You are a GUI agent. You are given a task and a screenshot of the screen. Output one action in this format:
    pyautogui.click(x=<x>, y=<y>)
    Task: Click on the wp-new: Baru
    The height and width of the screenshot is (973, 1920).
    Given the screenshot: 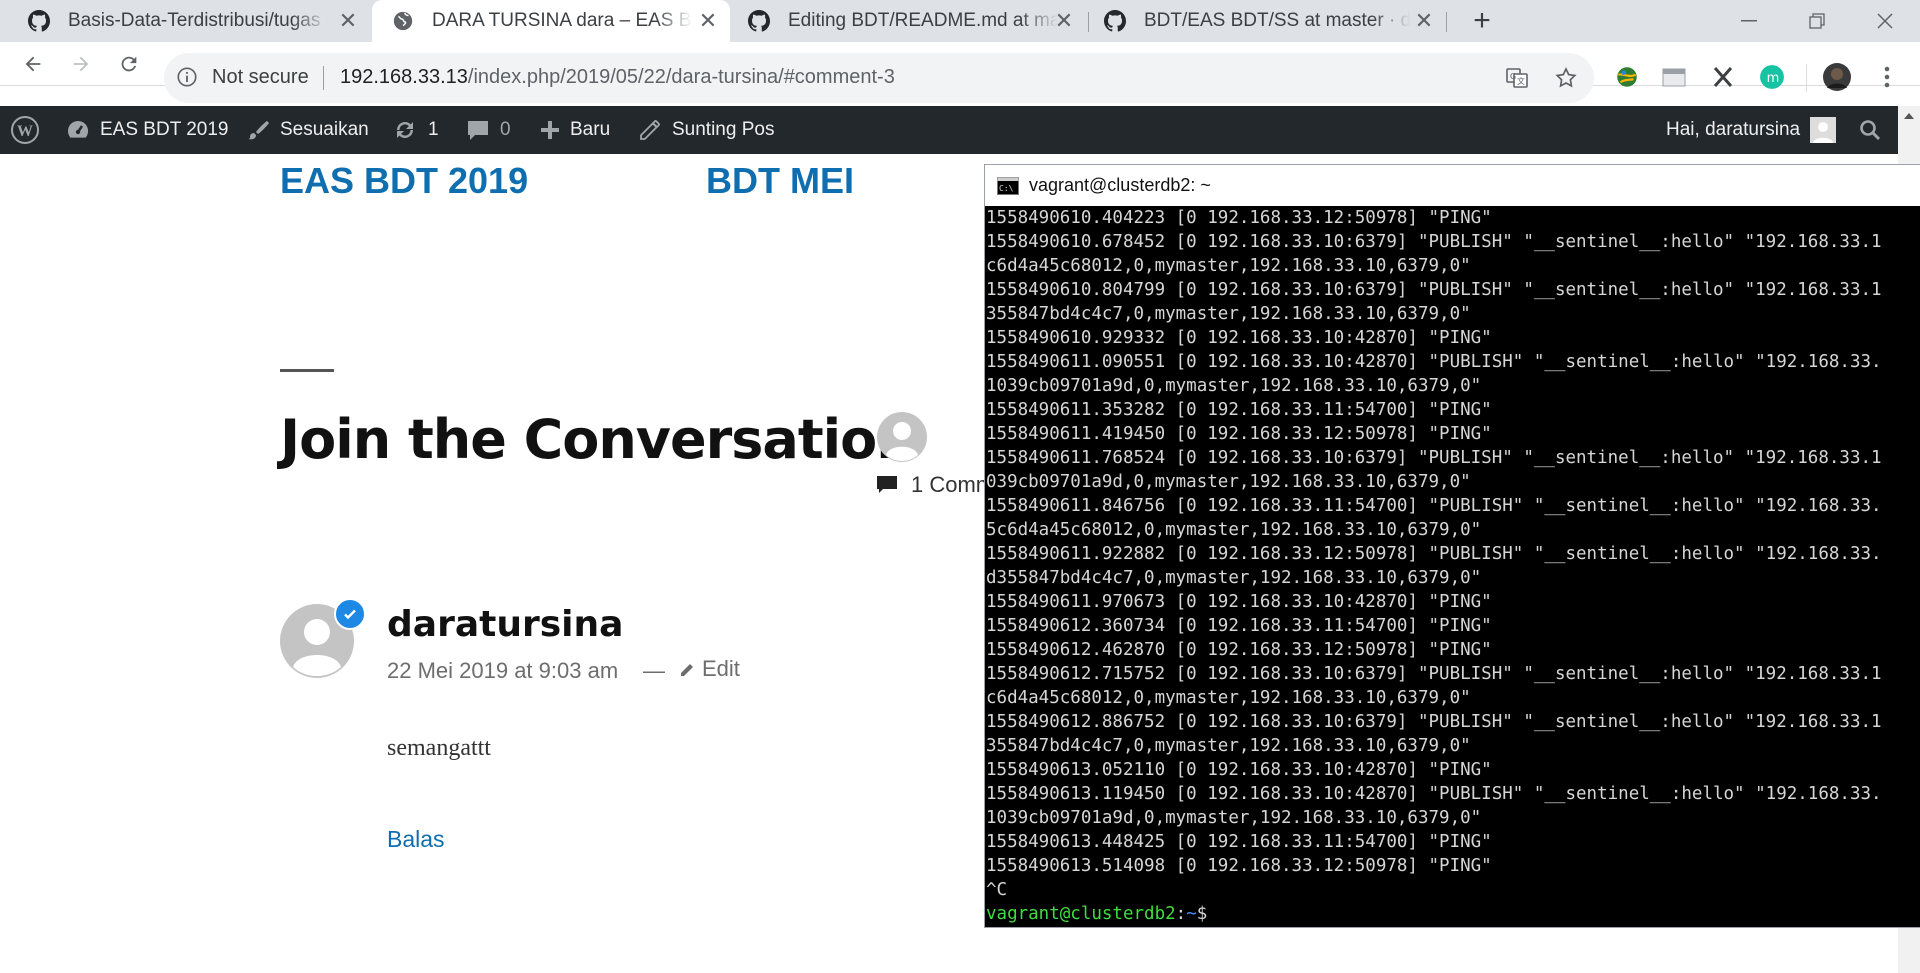 What is the action you would take?
    pyautogui.click(x=575, y=130)
    